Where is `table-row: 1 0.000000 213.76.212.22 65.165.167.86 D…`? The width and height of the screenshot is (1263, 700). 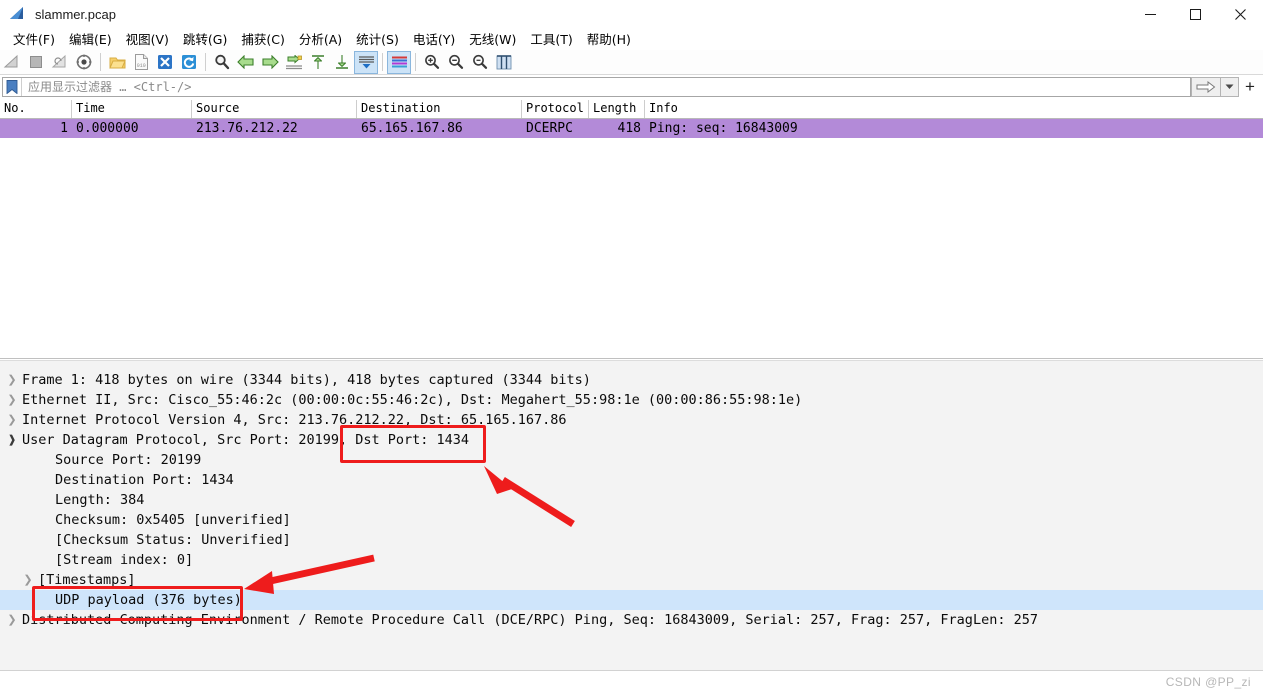
table-row: 1 0.000000 213.76.212.22 65.165.167.86 D… is located at coordinates (631, 128).